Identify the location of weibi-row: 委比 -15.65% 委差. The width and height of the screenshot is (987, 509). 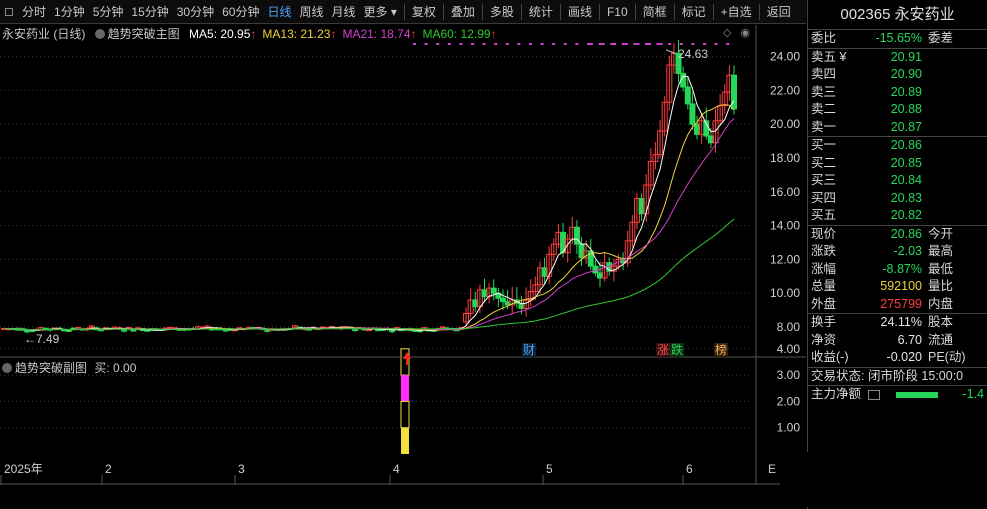
(897, 39).